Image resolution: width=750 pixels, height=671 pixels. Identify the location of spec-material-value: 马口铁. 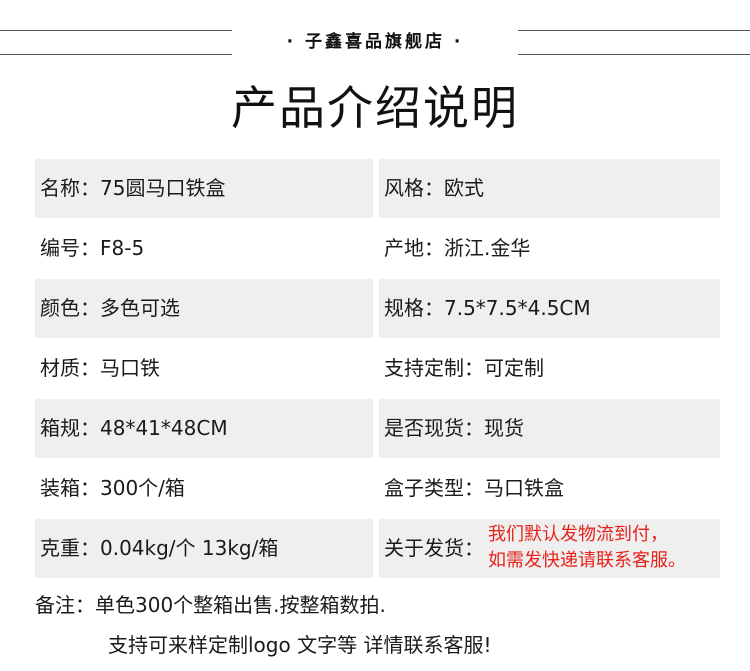
(130, 368).